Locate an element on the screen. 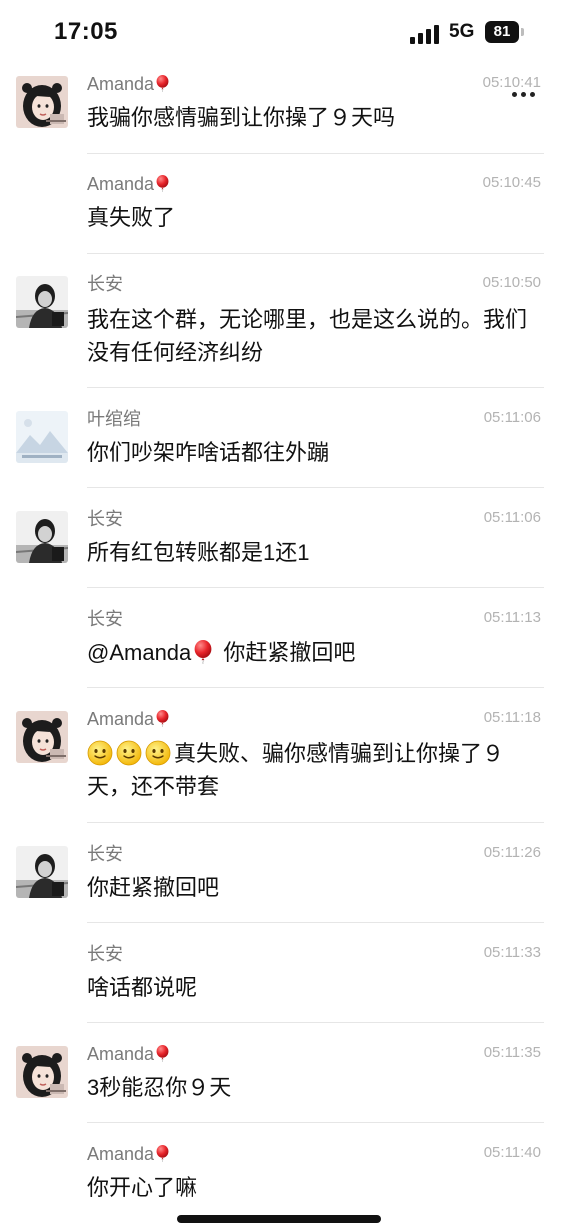 The image size is (561, 1230). message-text: 我骗你感情骗到让你操了９天吗 is located at coordinates (241, 117).